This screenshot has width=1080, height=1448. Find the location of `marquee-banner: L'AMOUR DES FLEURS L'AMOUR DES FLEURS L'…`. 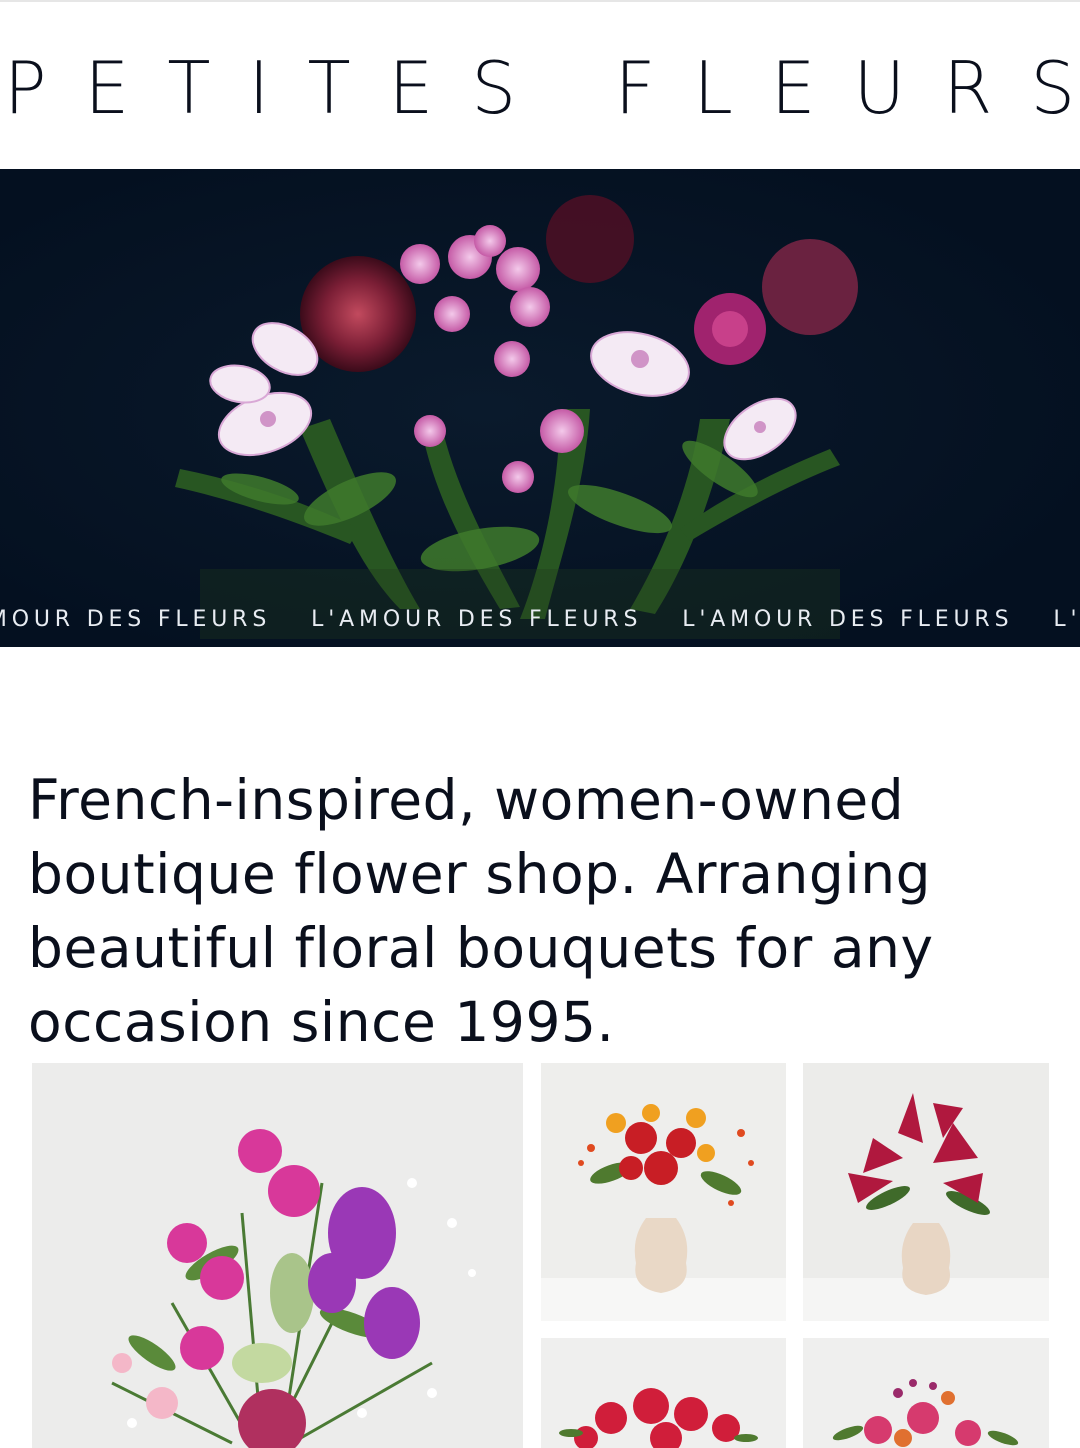

marquee-banner: L'AMOUR DES FLEURS L'AMOUR DES FLEURS L'… is located at coordinates (540, 621).